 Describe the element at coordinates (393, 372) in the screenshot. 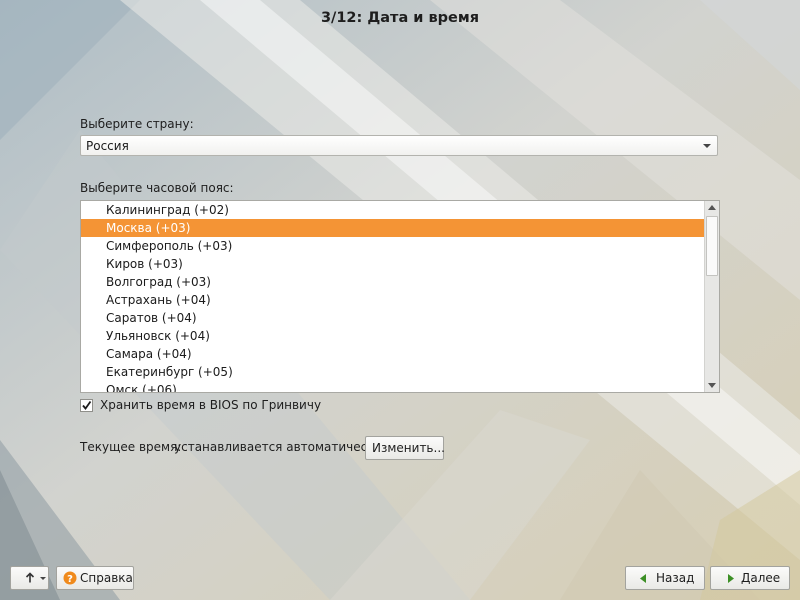

I see `timezone-list-item: Екатеринбург (+05)` at that location.